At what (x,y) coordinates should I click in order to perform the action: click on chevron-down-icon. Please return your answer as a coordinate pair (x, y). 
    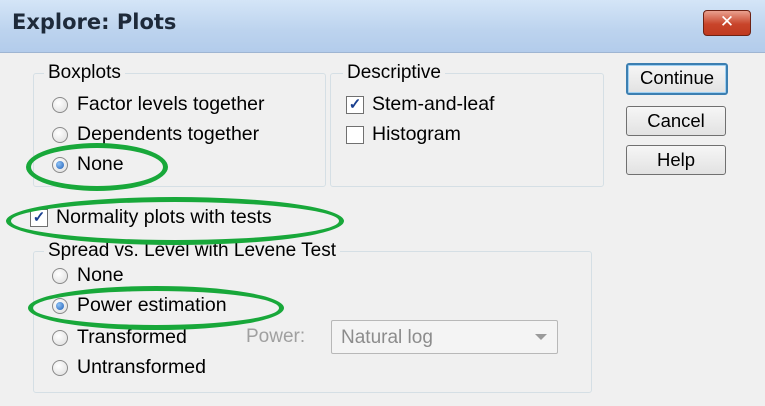
    Looking at the image, I should click on (541, 337).